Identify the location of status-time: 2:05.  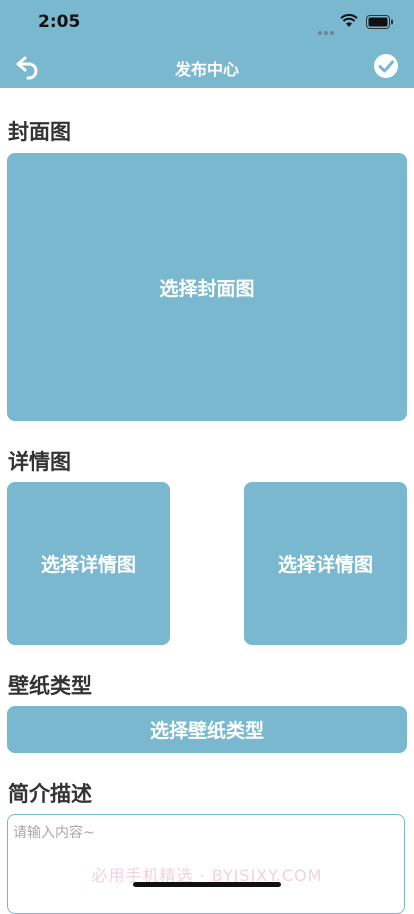
(59, 22).